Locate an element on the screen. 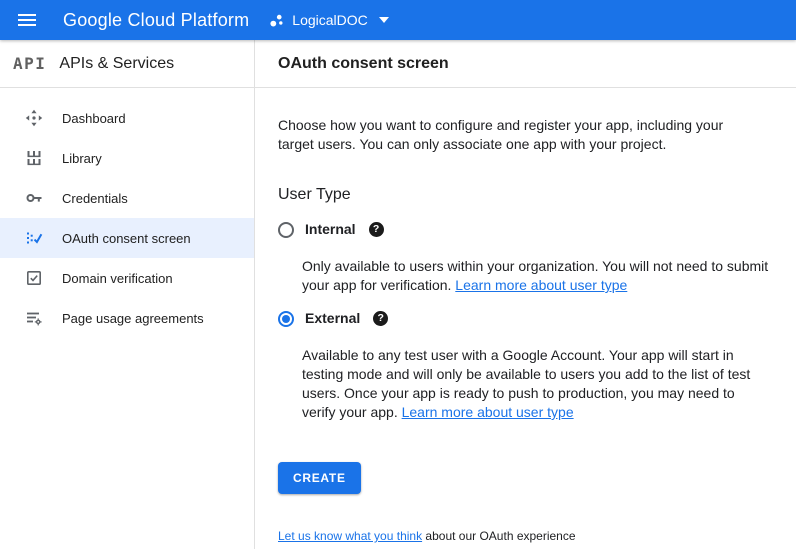 This screenshot has height=549, width=796. sidebar-item-domain-verification: Domain verification is located at coordinates (127, 278).